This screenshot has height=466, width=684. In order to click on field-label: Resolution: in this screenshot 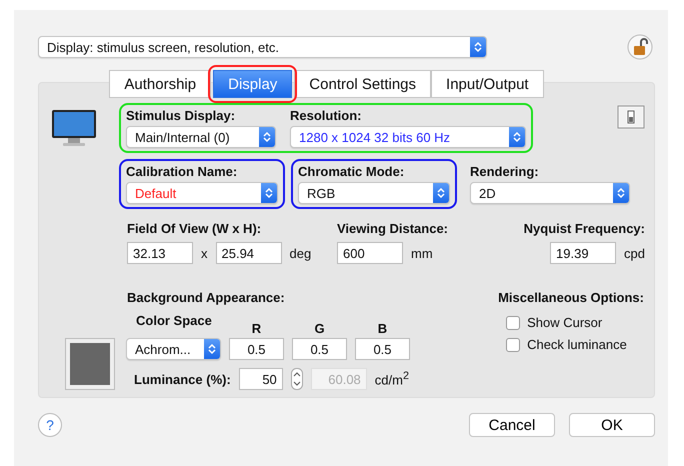, I will do `click(326, 115)`.